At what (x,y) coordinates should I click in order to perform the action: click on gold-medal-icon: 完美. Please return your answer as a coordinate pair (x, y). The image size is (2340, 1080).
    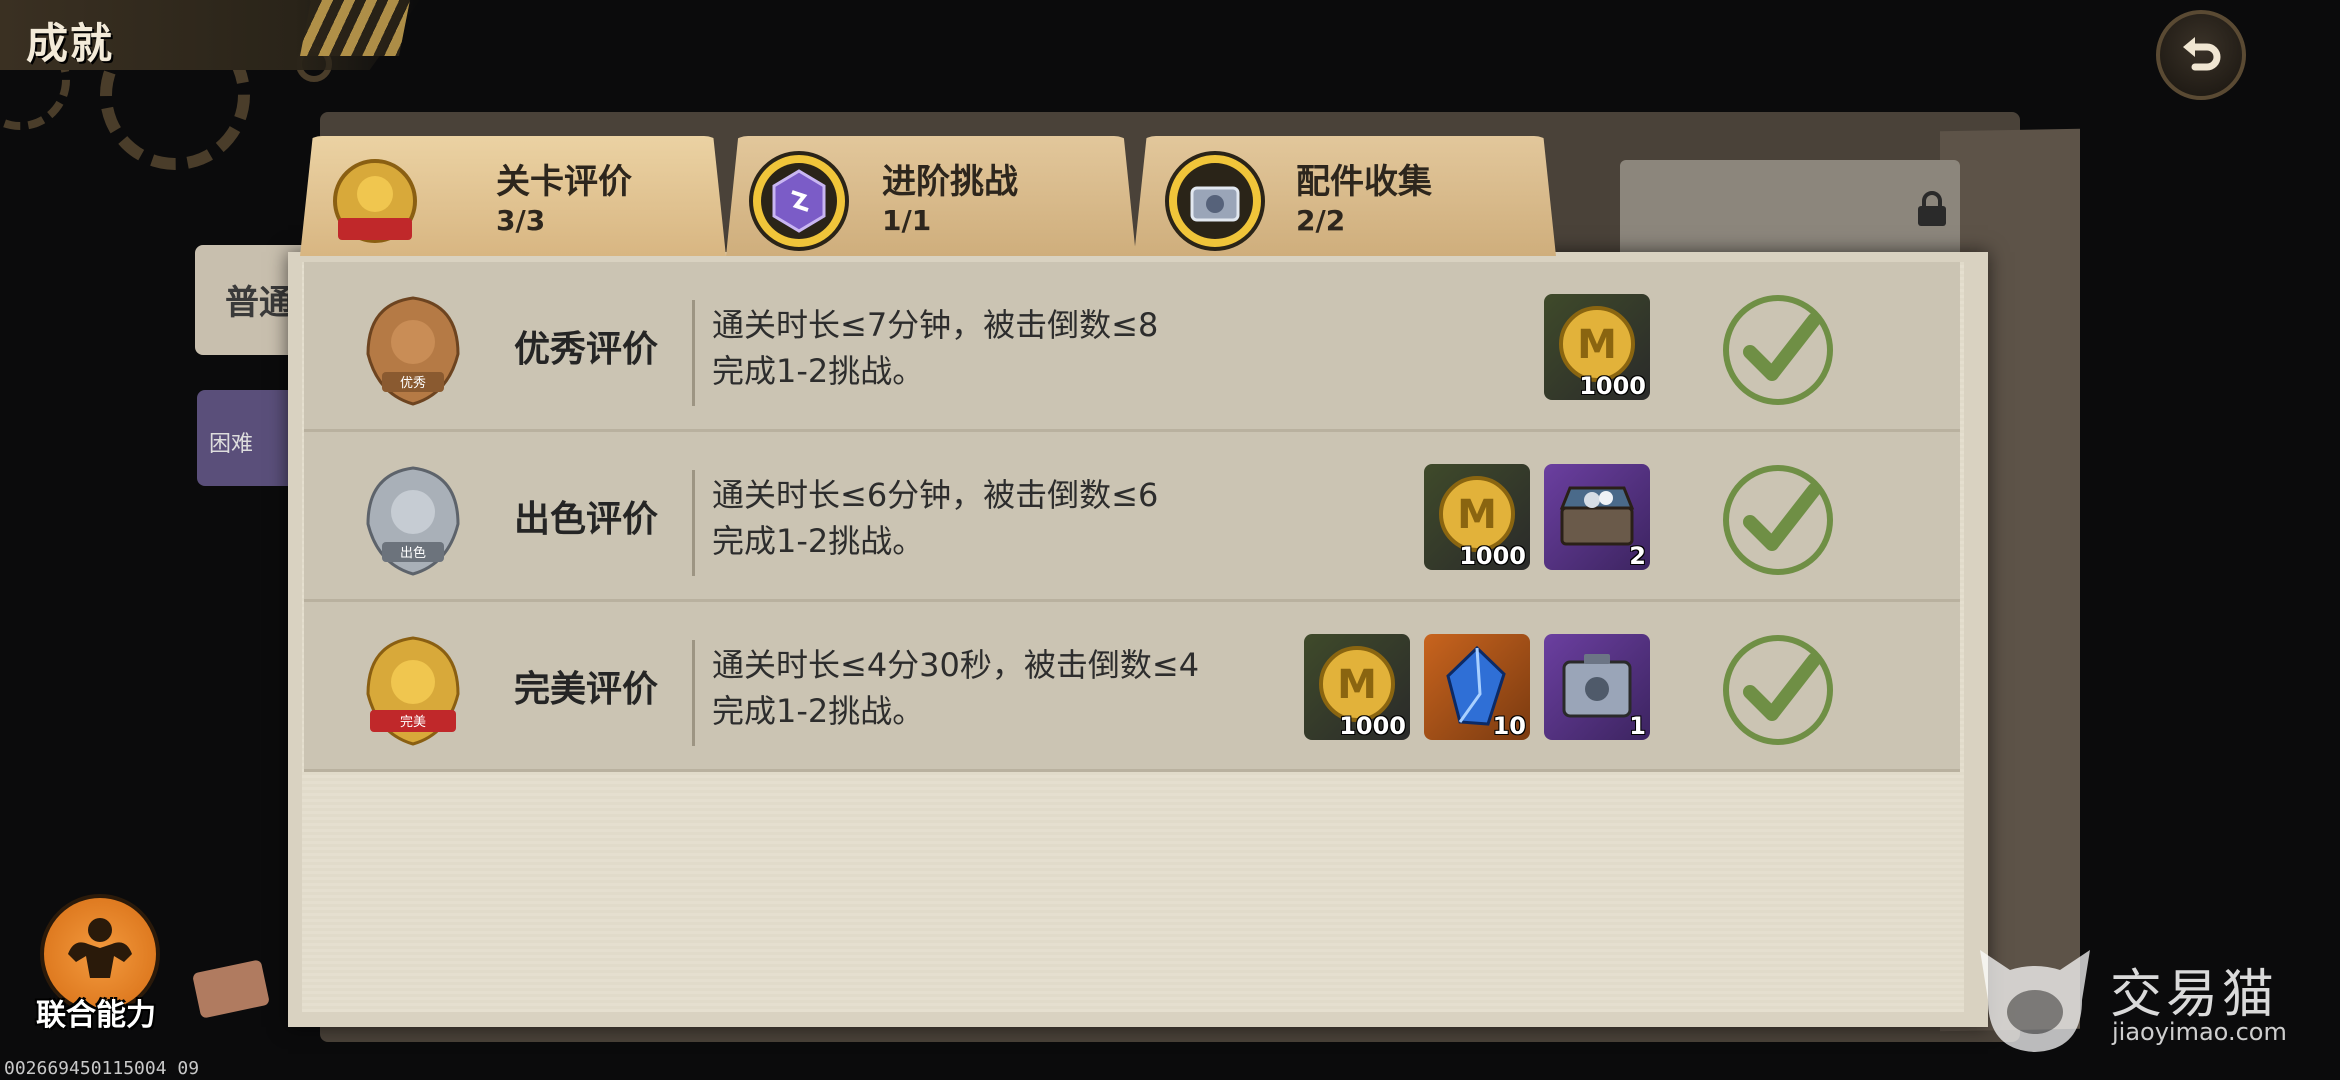
    Looking at the image, I should click on (413, 691).